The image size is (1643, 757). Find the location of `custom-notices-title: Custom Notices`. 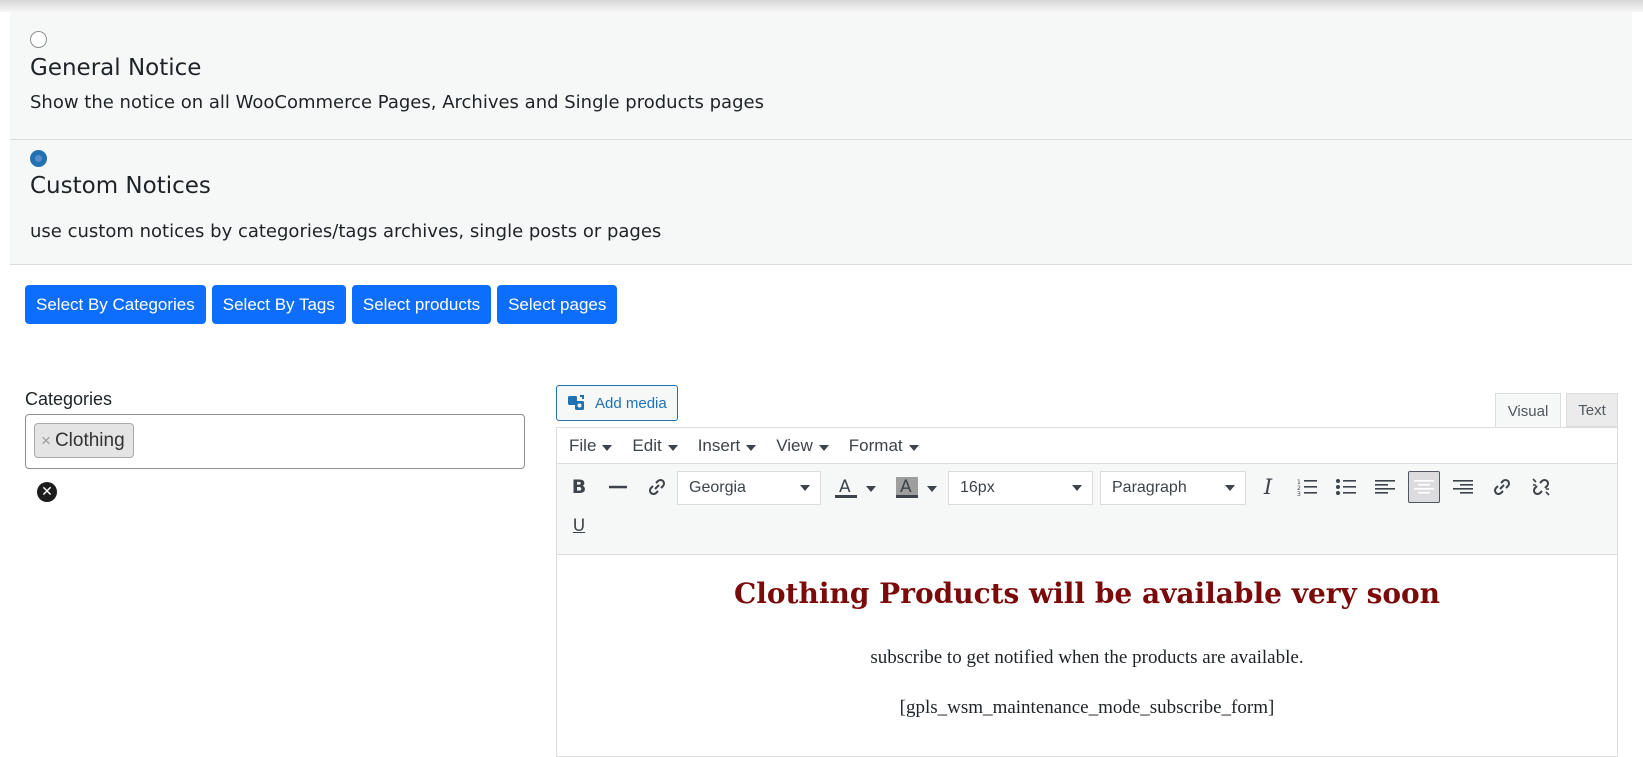

custom-notices-title: Custom Notices is located at coordinates (120, 186).